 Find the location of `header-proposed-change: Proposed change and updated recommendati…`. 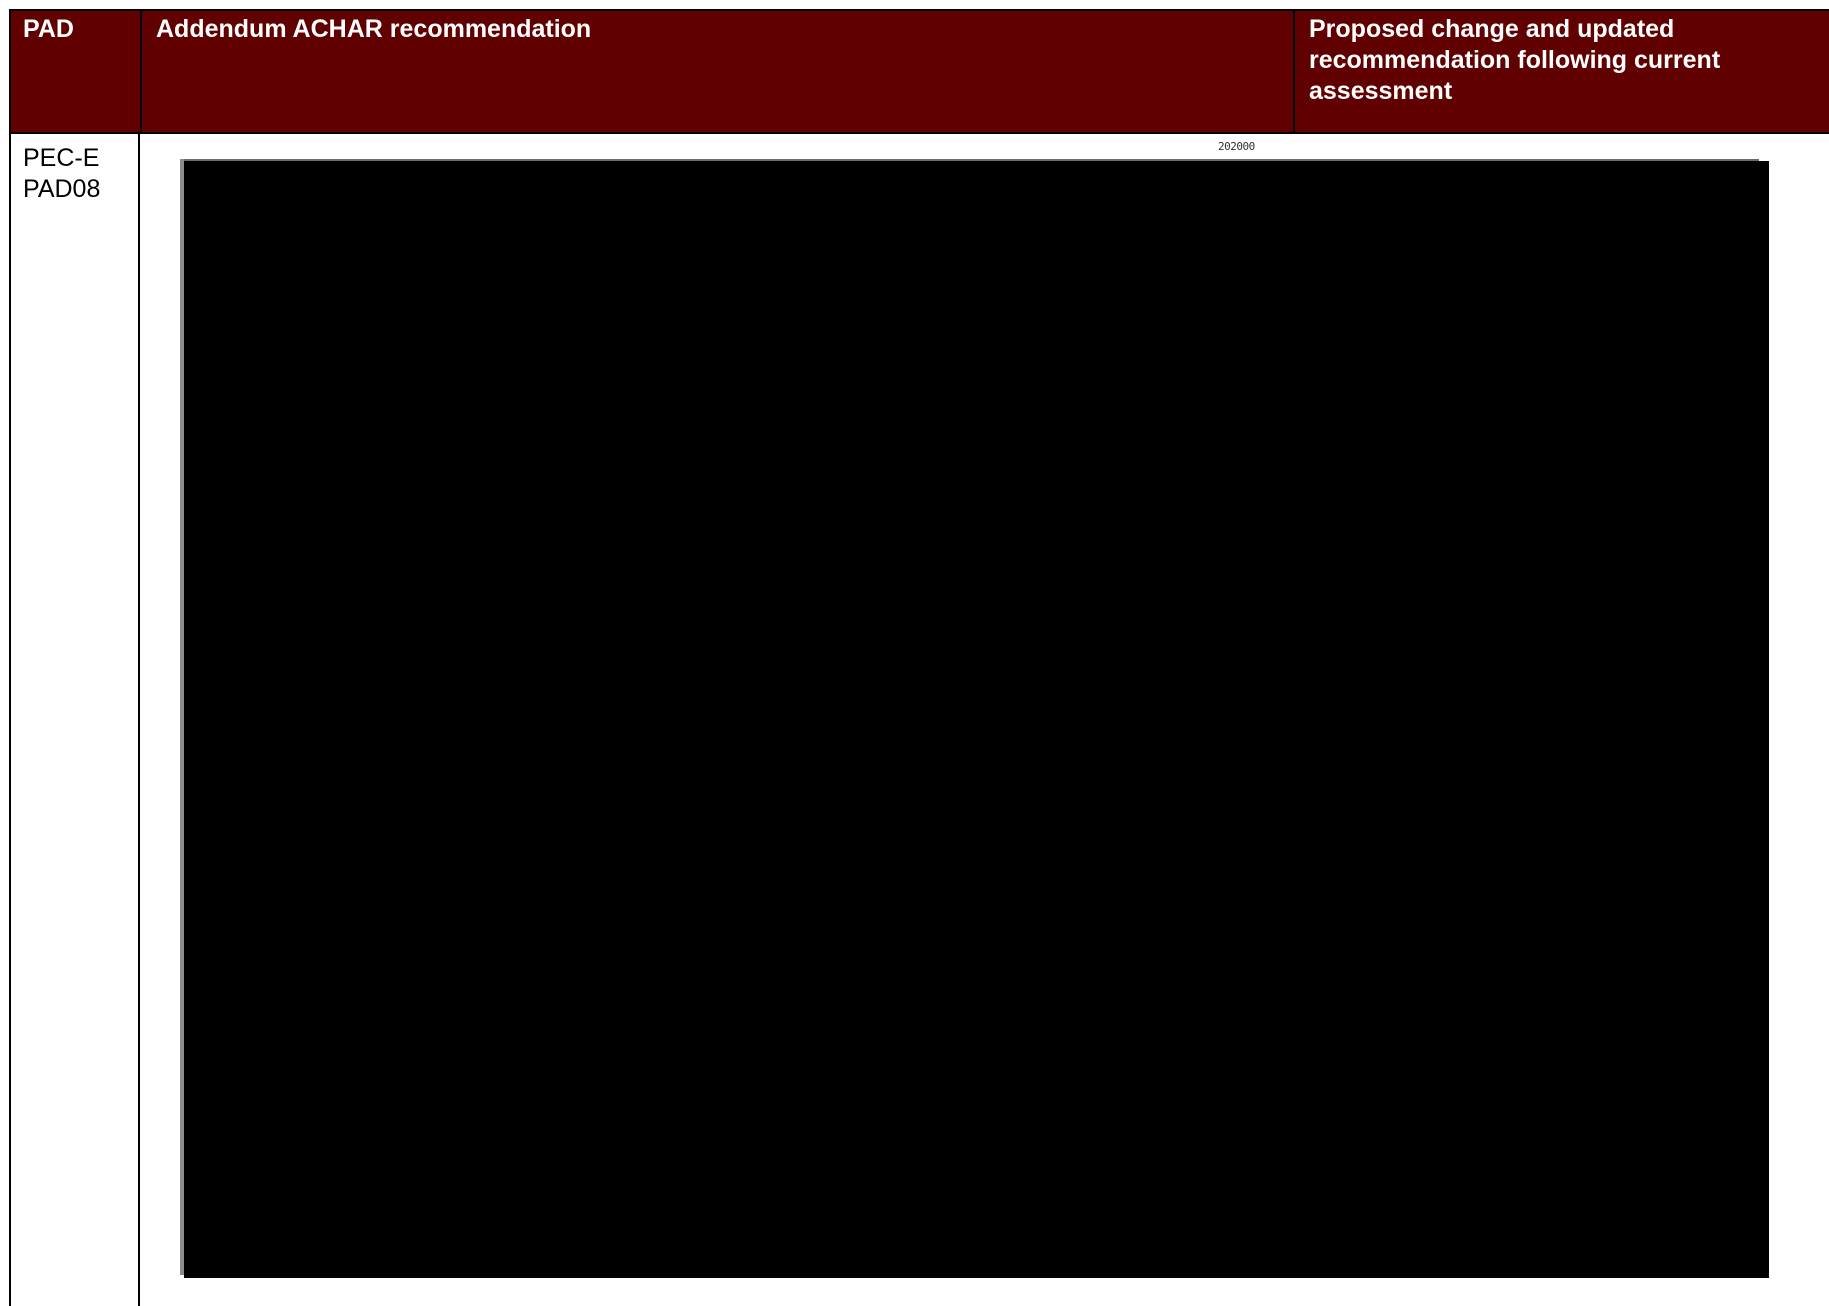

header-proposed-change: Proposed change and updated recommendati… is located at coordinates (1515, 60).